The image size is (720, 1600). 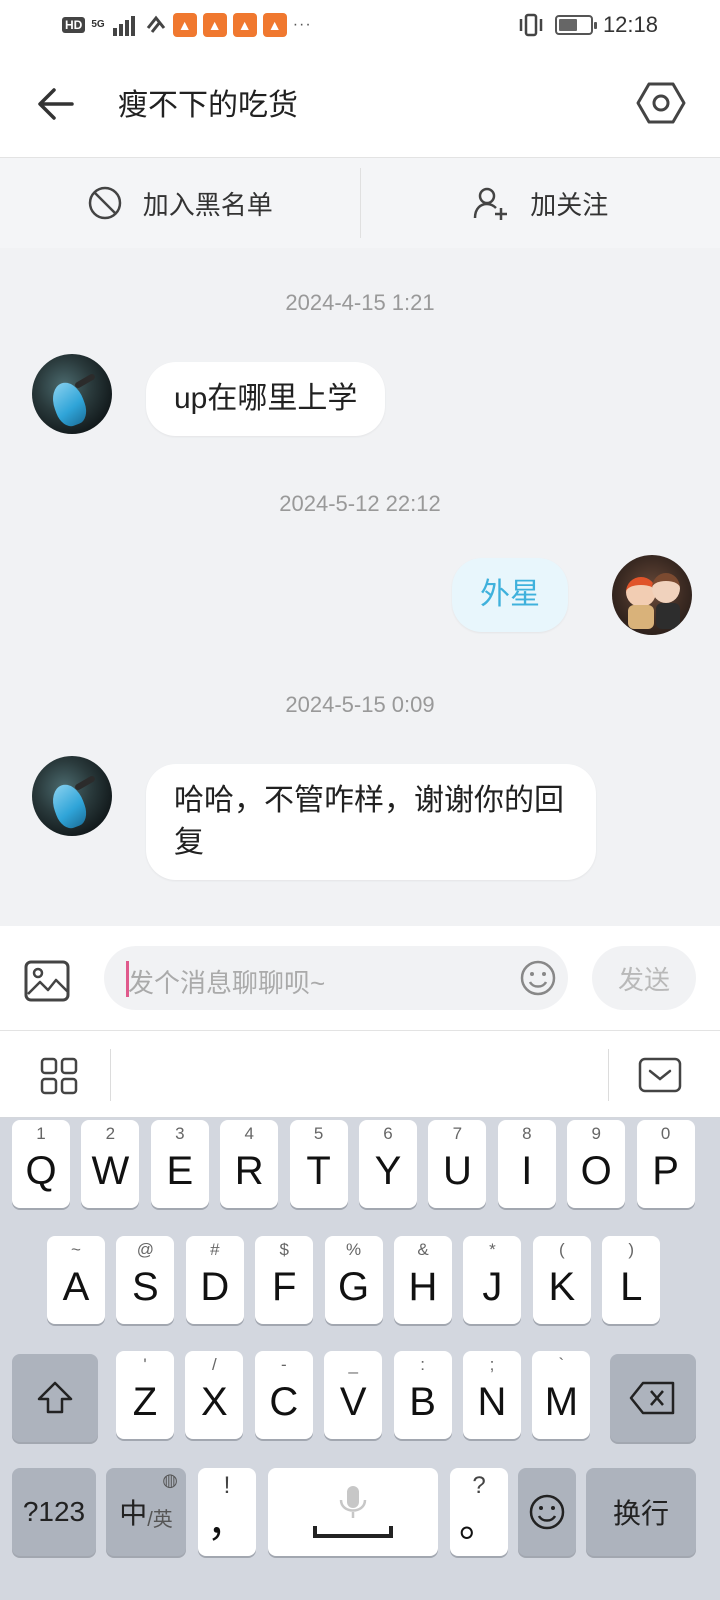 I want to click on key-main: G, so click(x=354, y=1286).